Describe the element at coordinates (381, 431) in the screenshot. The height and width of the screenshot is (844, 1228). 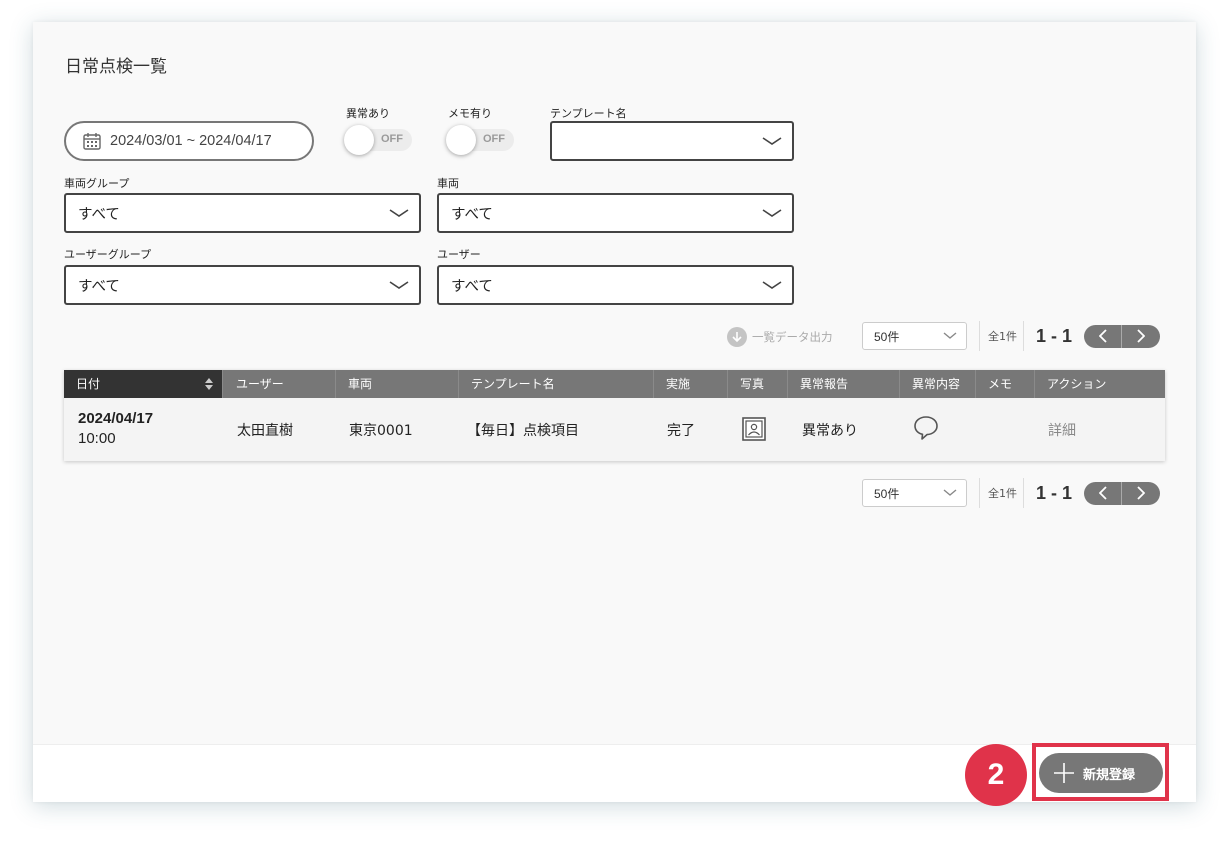
I see `row-vehicle: 東京0001` at that location.